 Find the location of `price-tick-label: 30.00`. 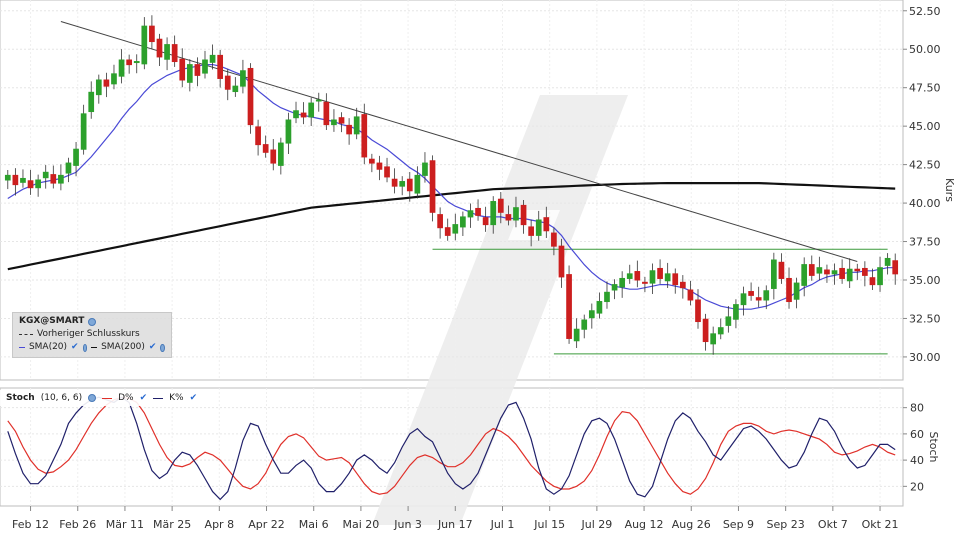

price-tick-label: 30.00 is located at coordinates (925, 357).